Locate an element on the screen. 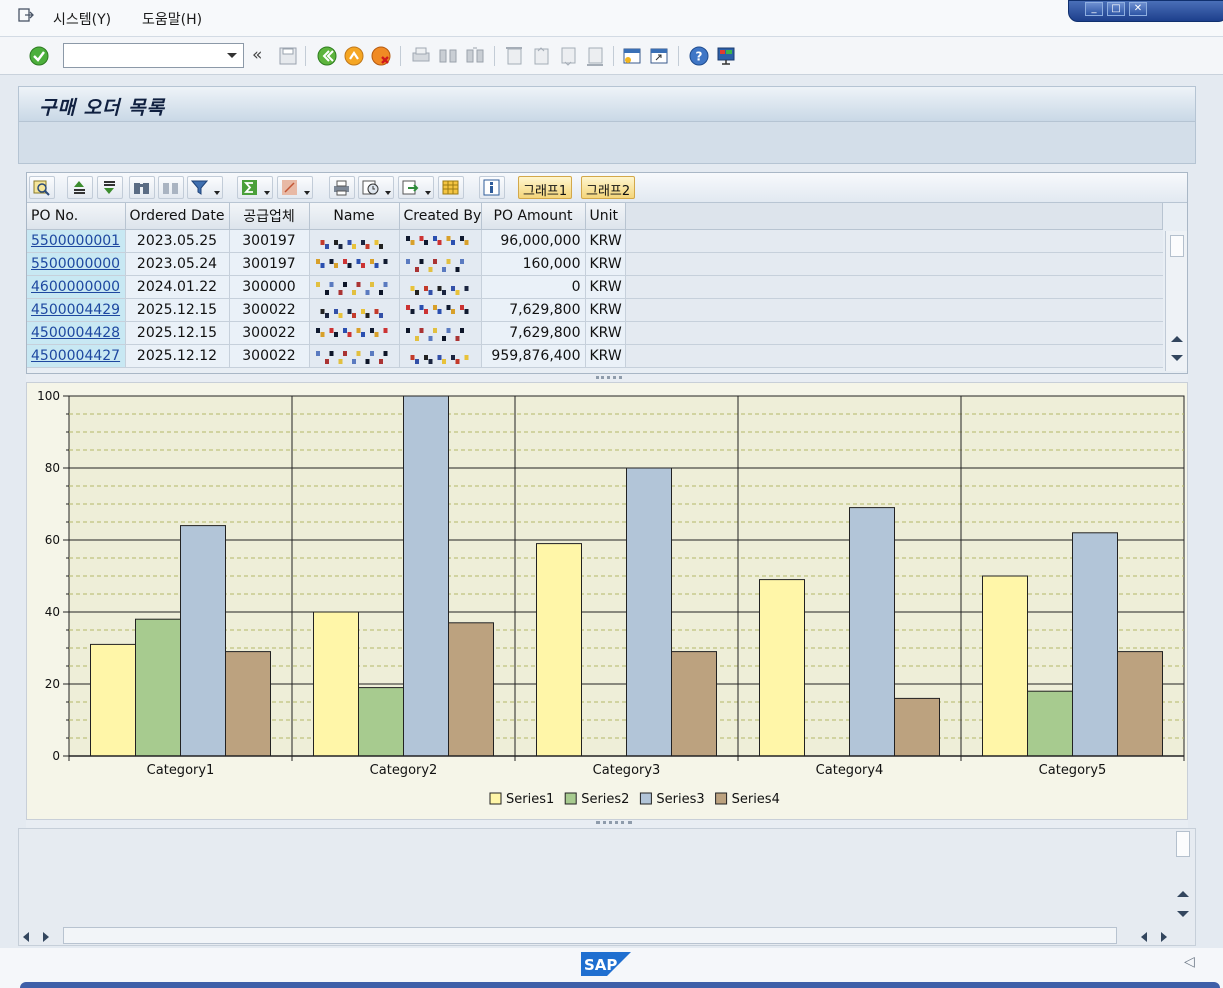  previous-page-icon is located at coordinates (541, 56).